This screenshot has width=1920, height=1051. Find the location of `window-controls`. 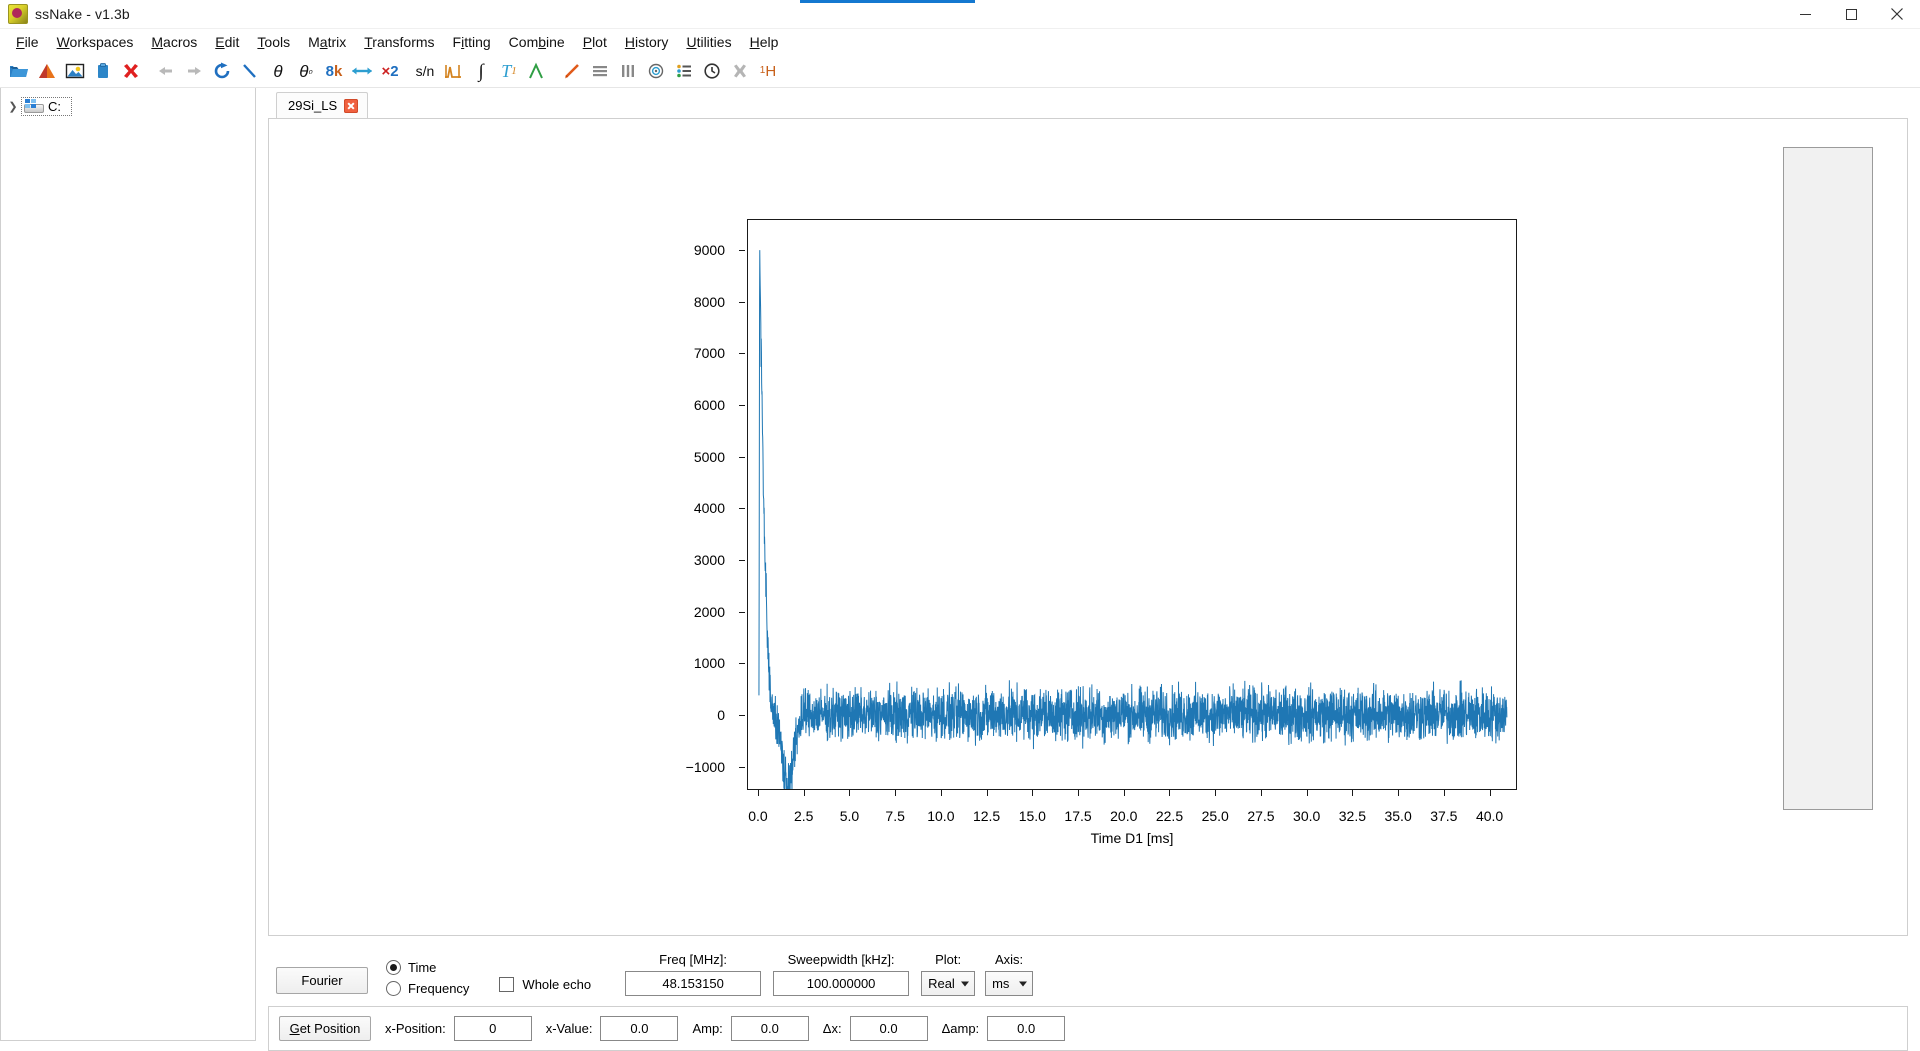

window-controls is located at coordinates (1851, 14).